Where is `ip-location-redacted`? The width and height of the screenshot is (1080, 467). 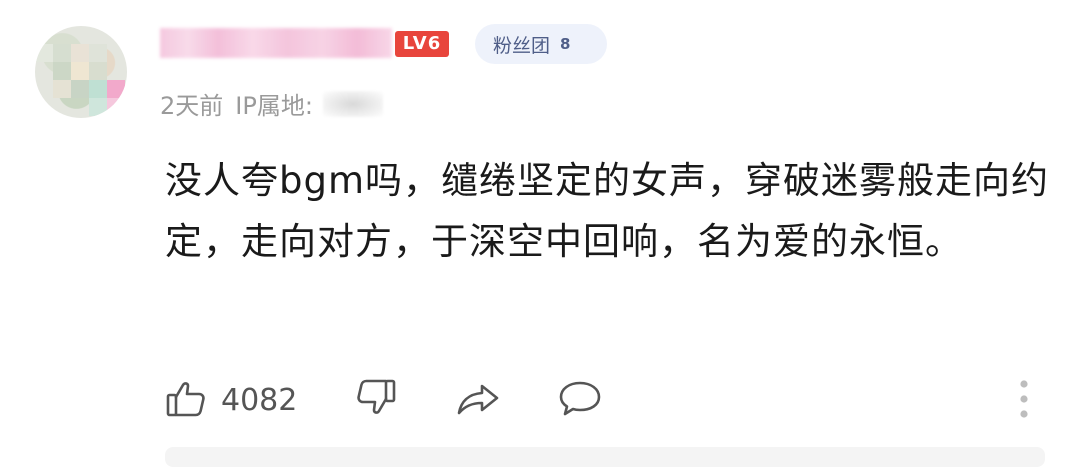
ip-location-redacted is located at coordinates (352, 103).